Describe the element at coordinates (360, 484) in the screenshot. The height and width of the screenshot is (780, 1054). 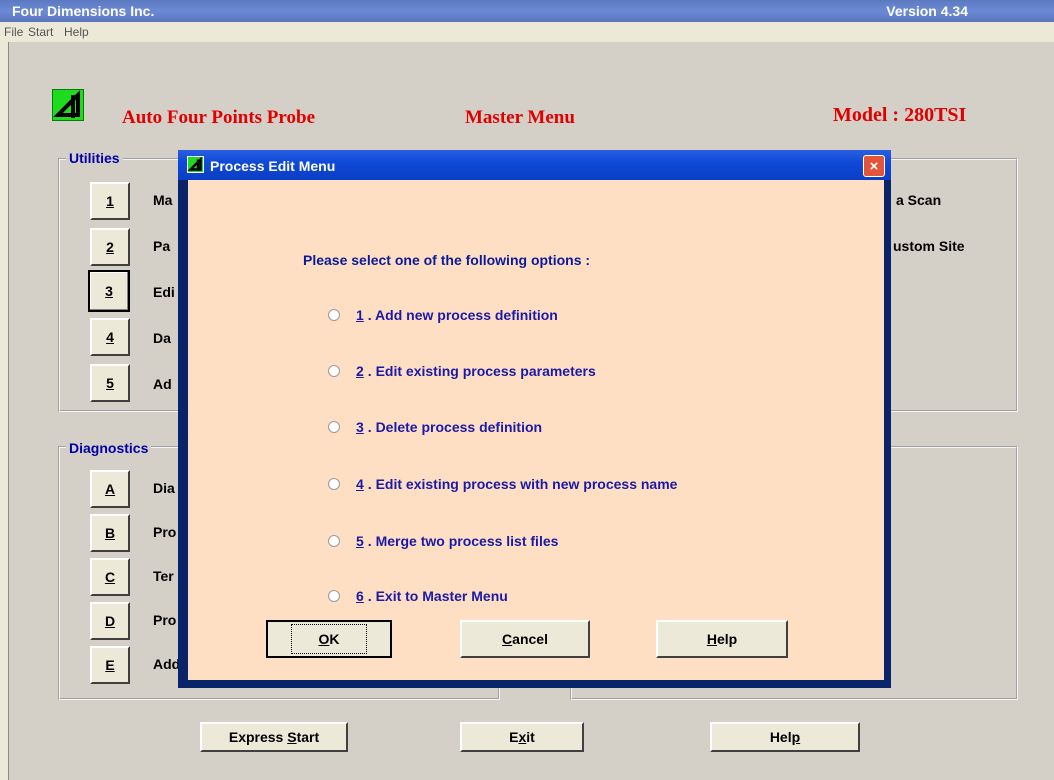
I see `option-4-number: 4` at that location.